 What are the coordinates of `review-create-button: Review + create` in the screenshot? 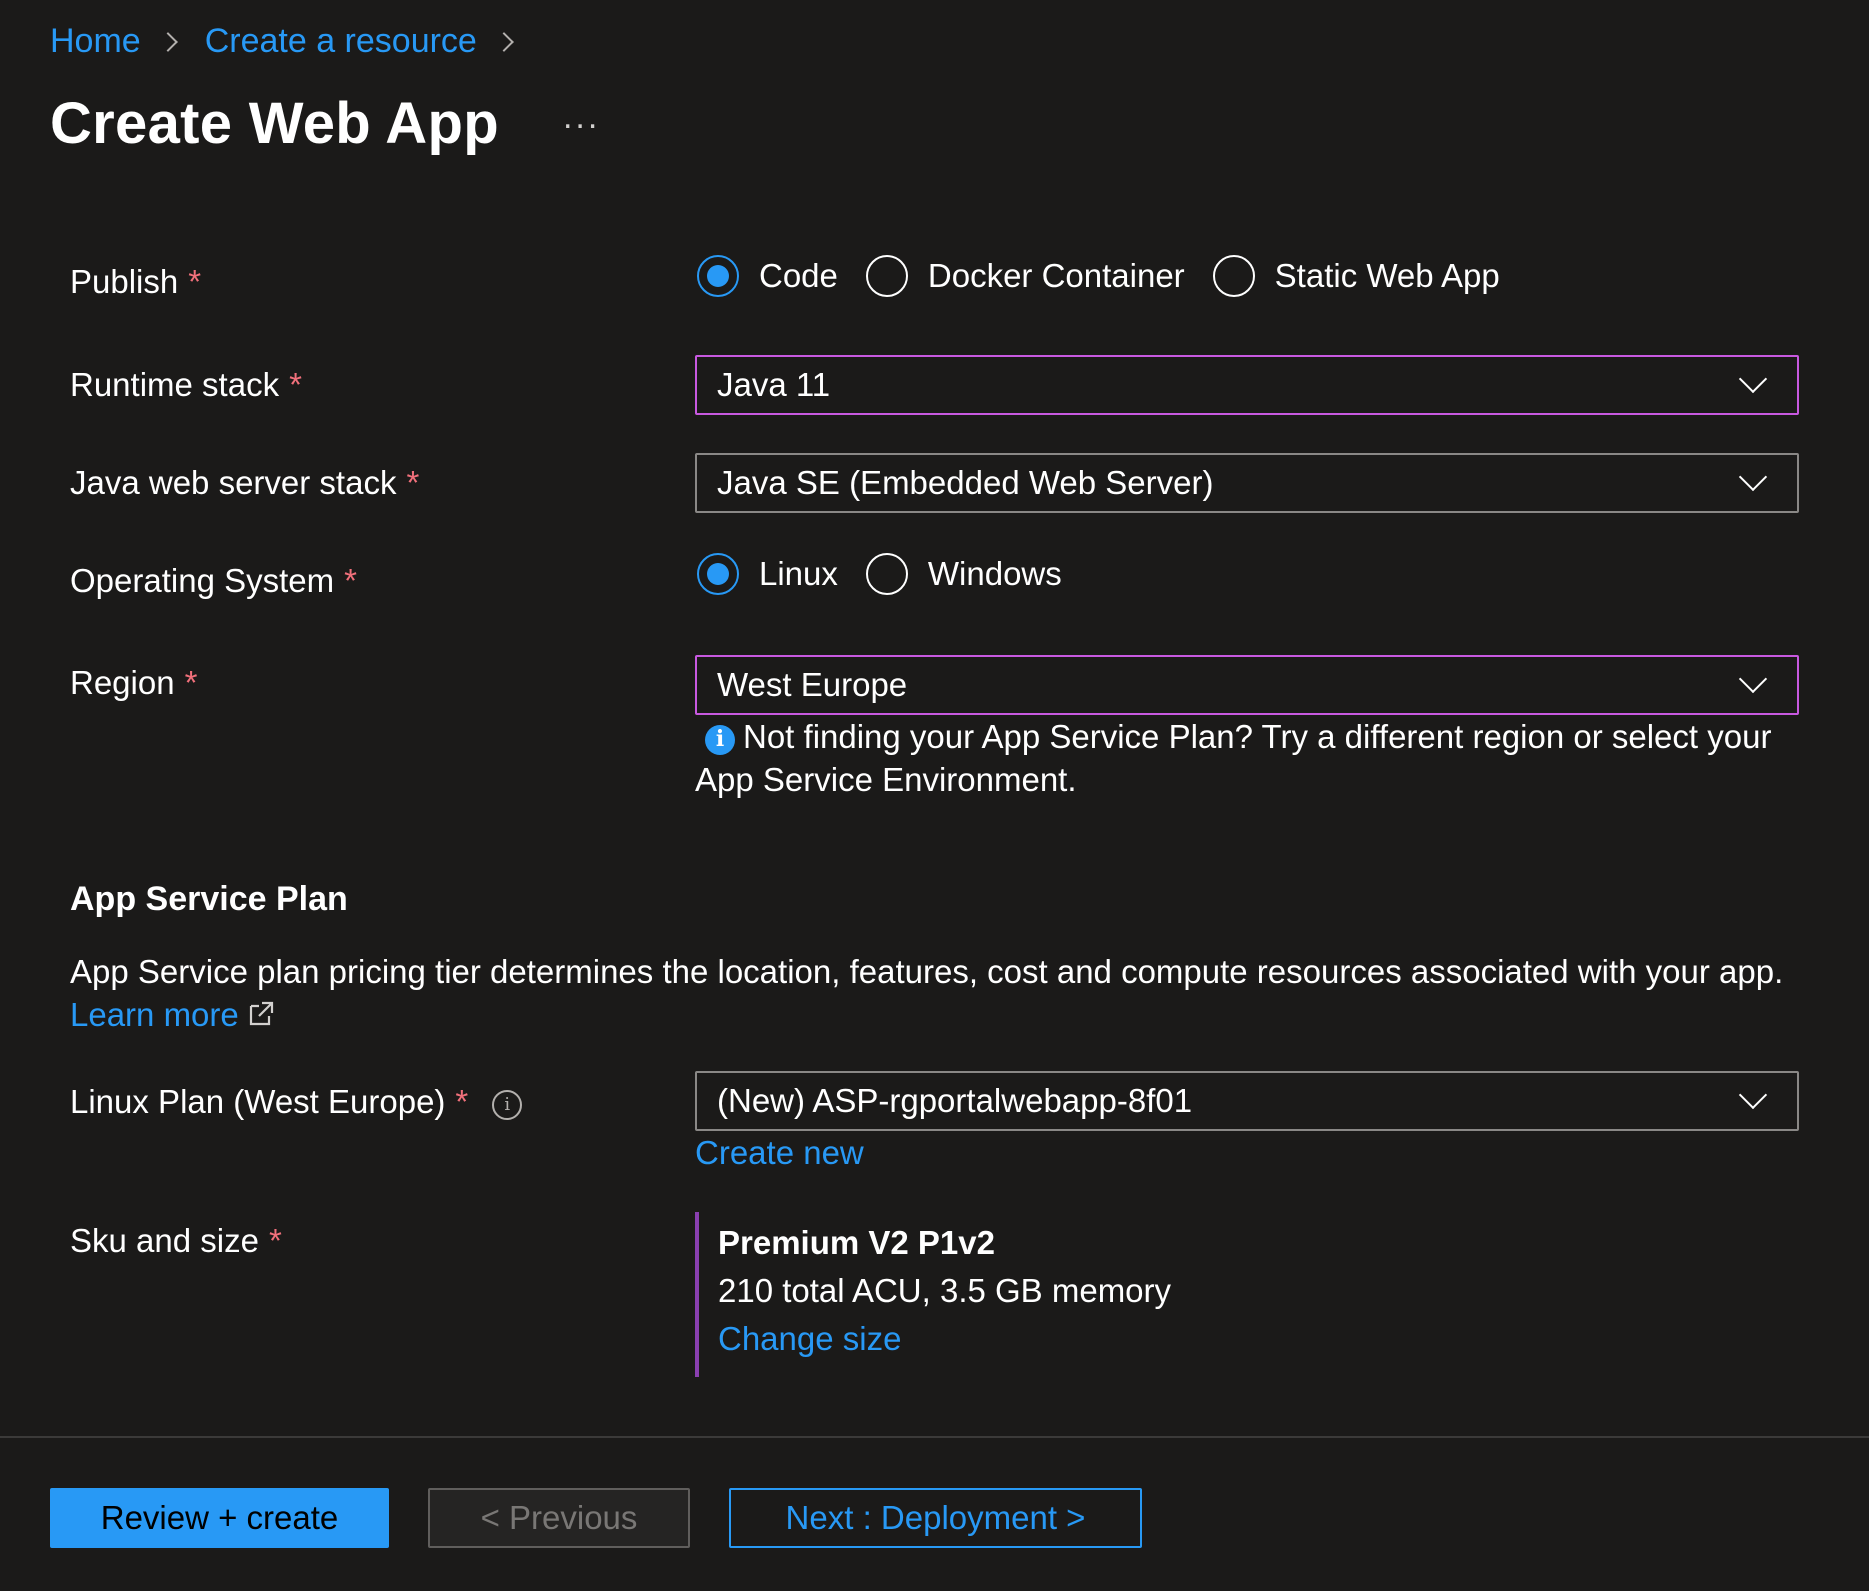 It's located at (219, 1518).